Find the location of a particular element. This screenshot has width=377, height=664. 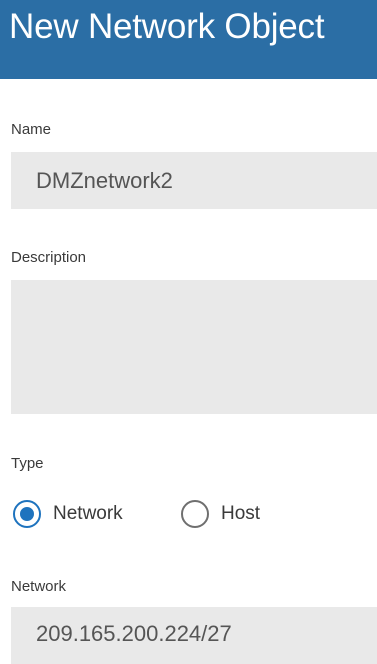

name-field-value: DMZnetwork2 is located at coordinates (104, 180).